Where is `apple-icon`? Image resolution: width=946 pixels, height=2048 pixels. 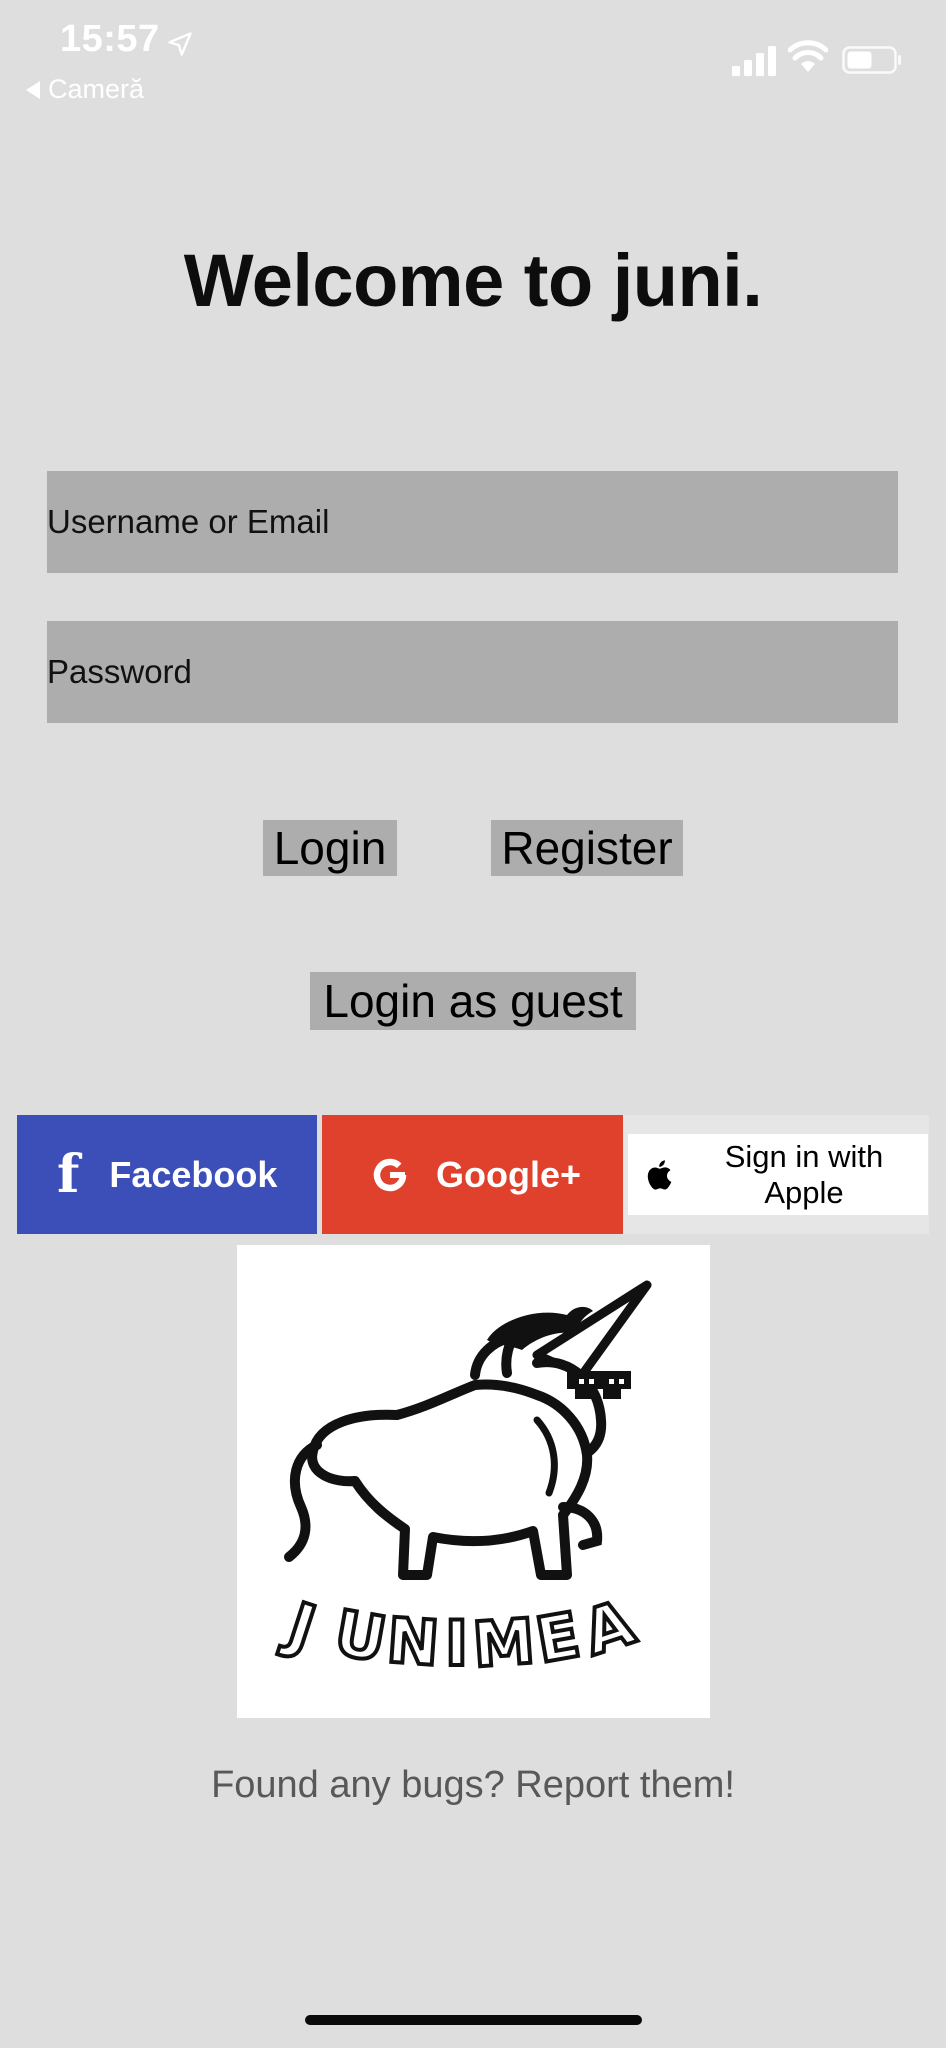 apple-icon is located at coordinates (659, 1174).